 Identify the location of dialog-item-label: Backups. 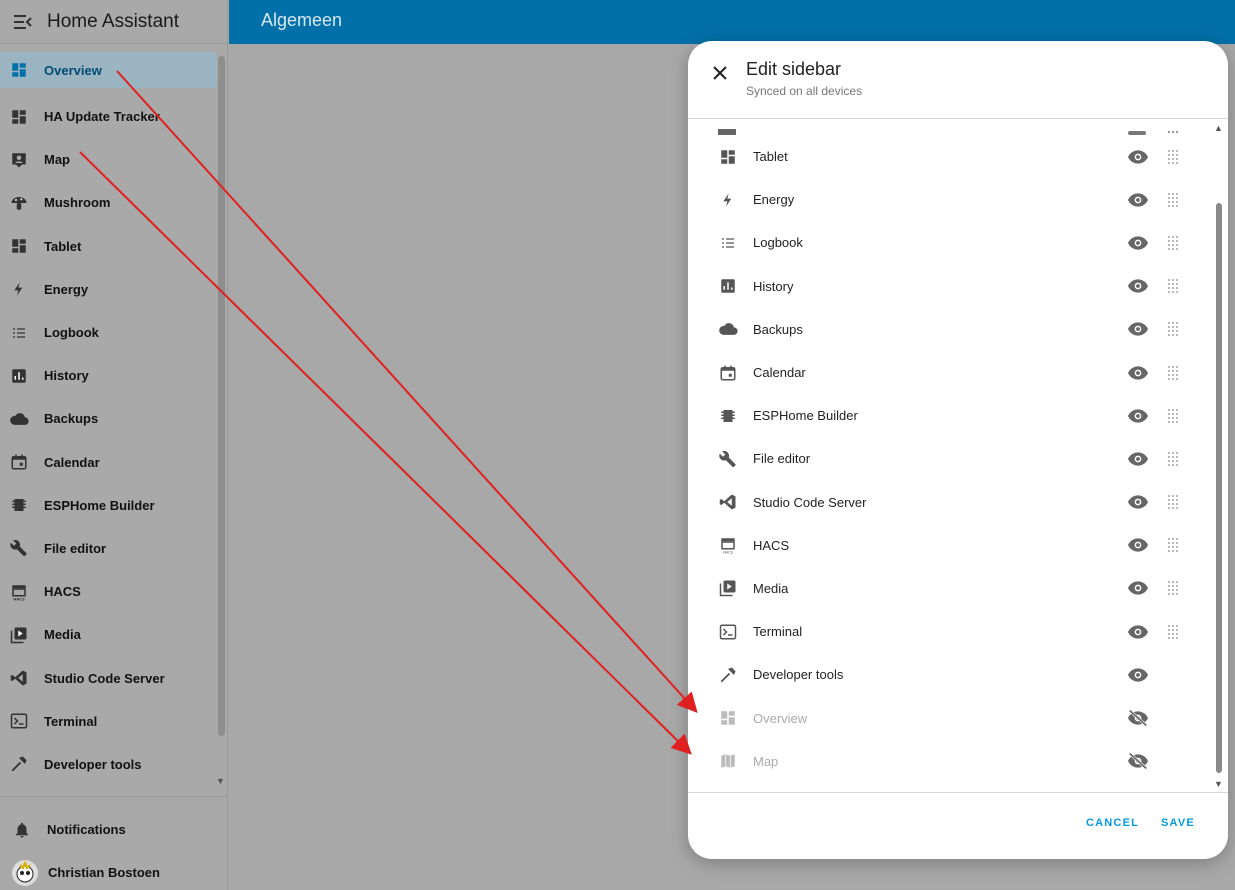
(778, 329).